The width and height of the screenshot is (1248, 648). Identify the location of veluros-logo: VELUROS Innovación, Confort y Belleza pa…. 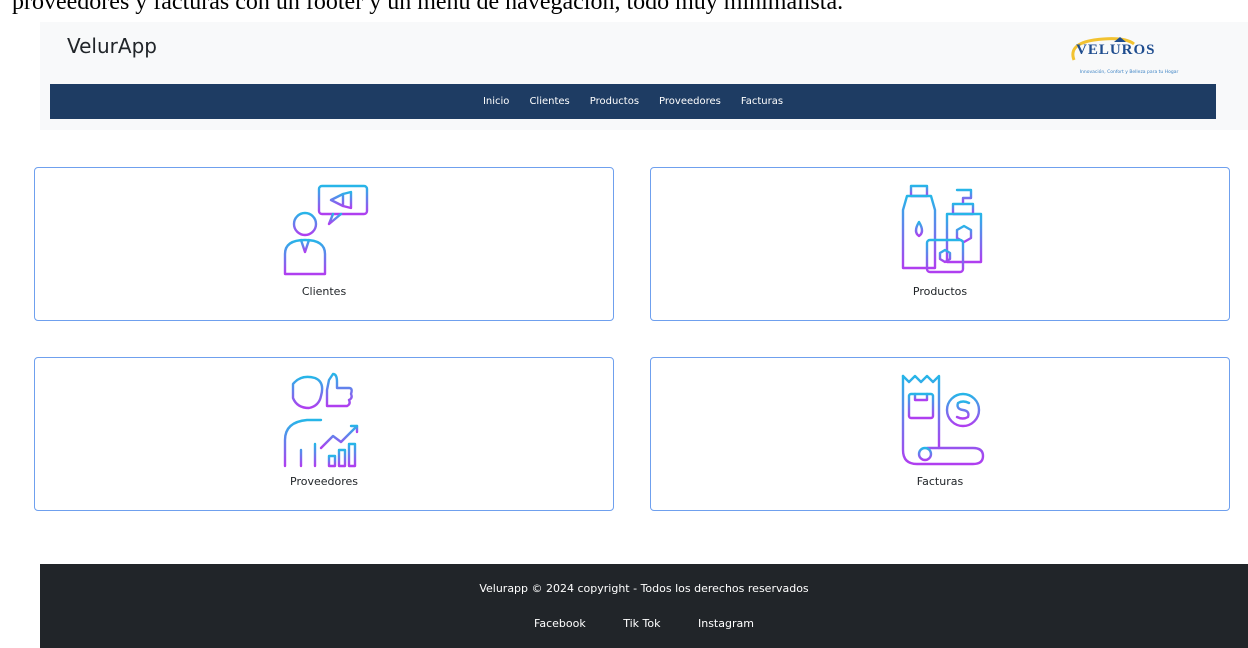
(1129, 55).